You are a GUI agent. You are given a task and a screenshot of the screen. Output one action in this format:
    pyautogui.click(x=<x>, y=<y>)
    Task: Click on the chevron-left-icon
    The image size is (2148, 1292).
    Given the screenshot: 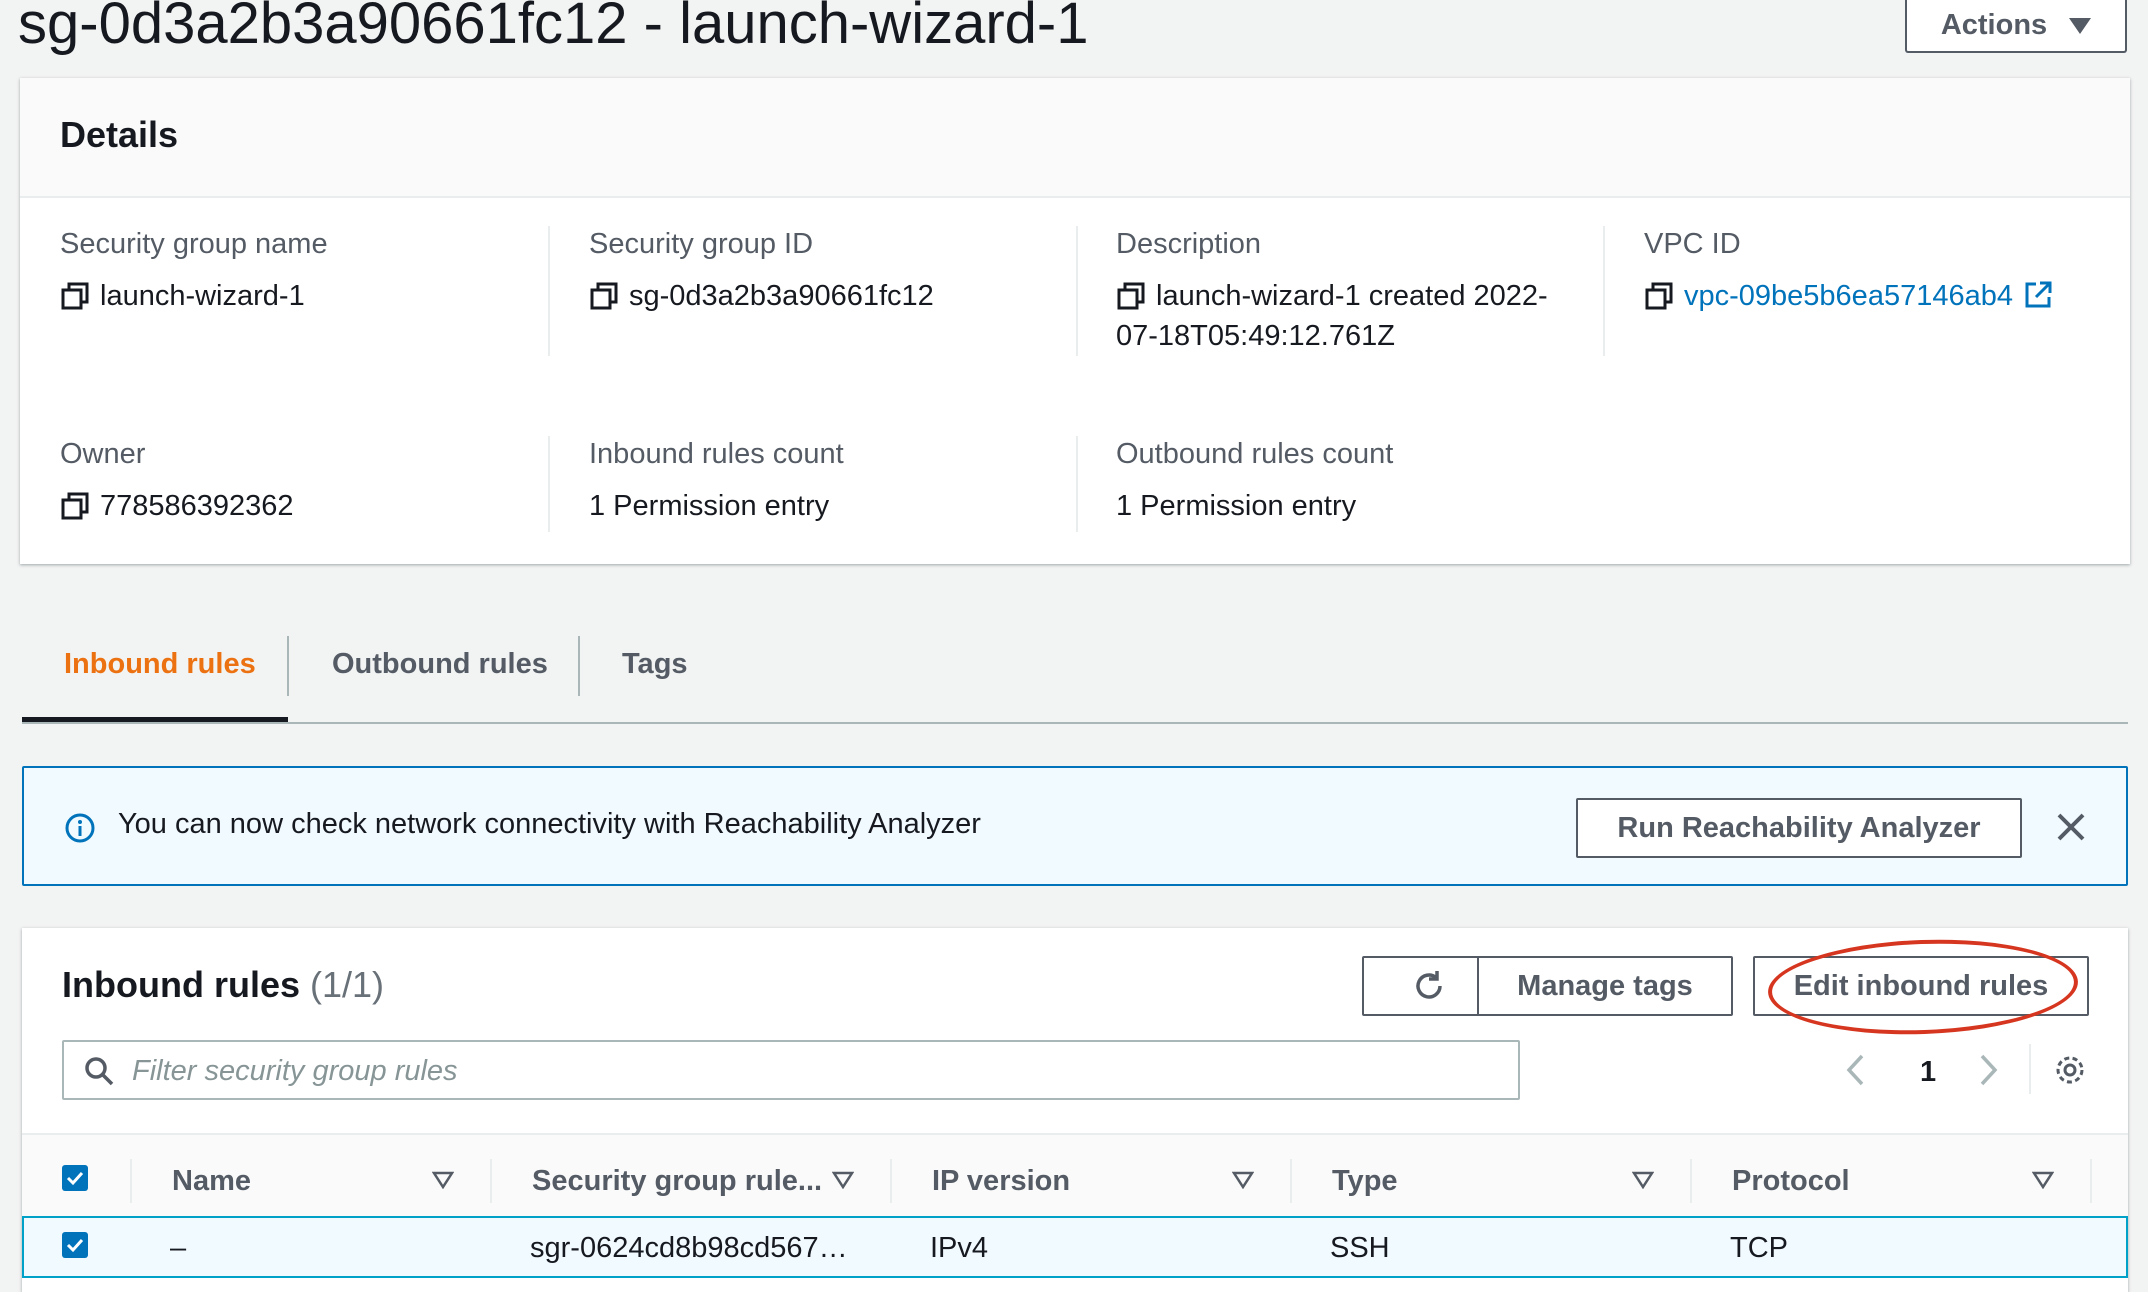 What is the action you would take?
    pyautogui.click(x=1855, y=1070)
    